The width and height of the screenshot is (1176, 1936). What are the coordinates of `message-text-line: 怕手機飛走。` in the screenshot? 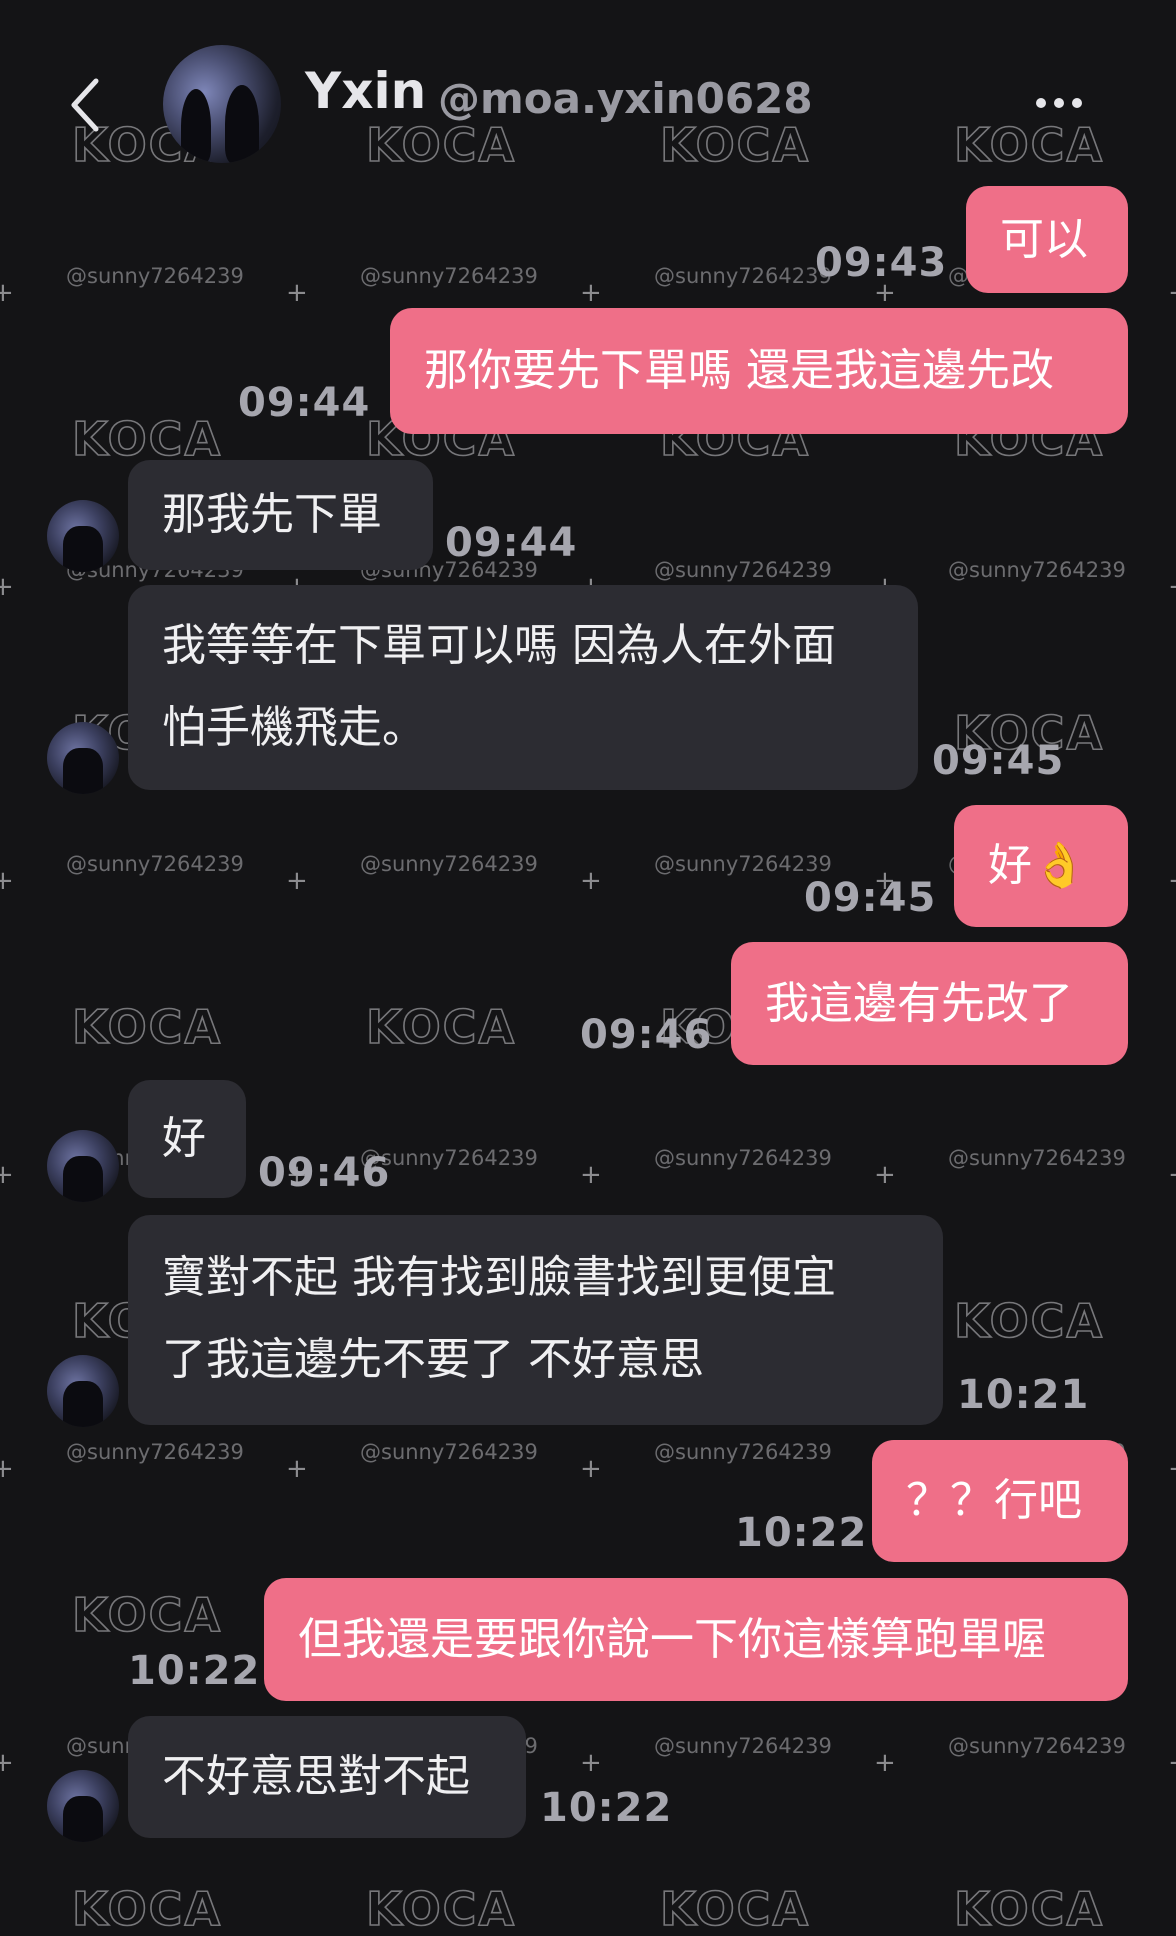 It's located at (294, 727).